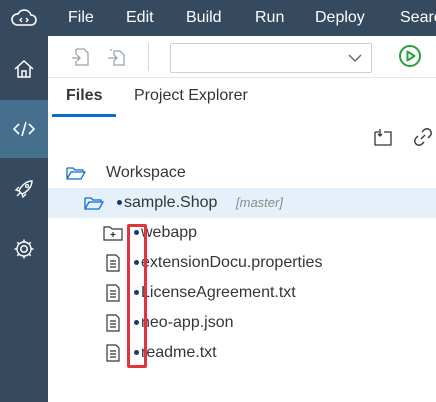 This screenshot has width=436, height=402. What do you see at coordinates (191, 98) in the screenshot?
I see `tab-project-explorer: Project Explorer` at bounding box center [191, 98].